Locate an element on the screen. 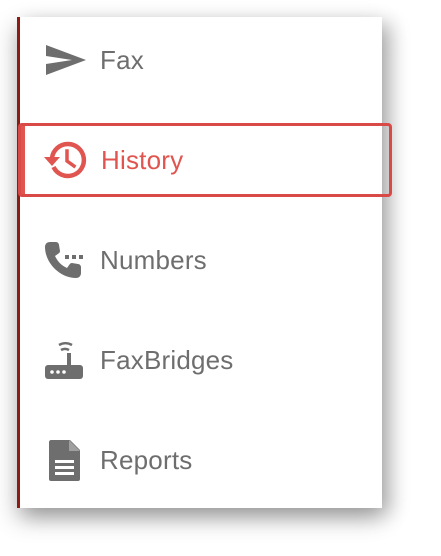 Image resolution: width=441 pixels, height=556 pixels. sidebar-item-reports: Reports is located at coordinates (206, 460).